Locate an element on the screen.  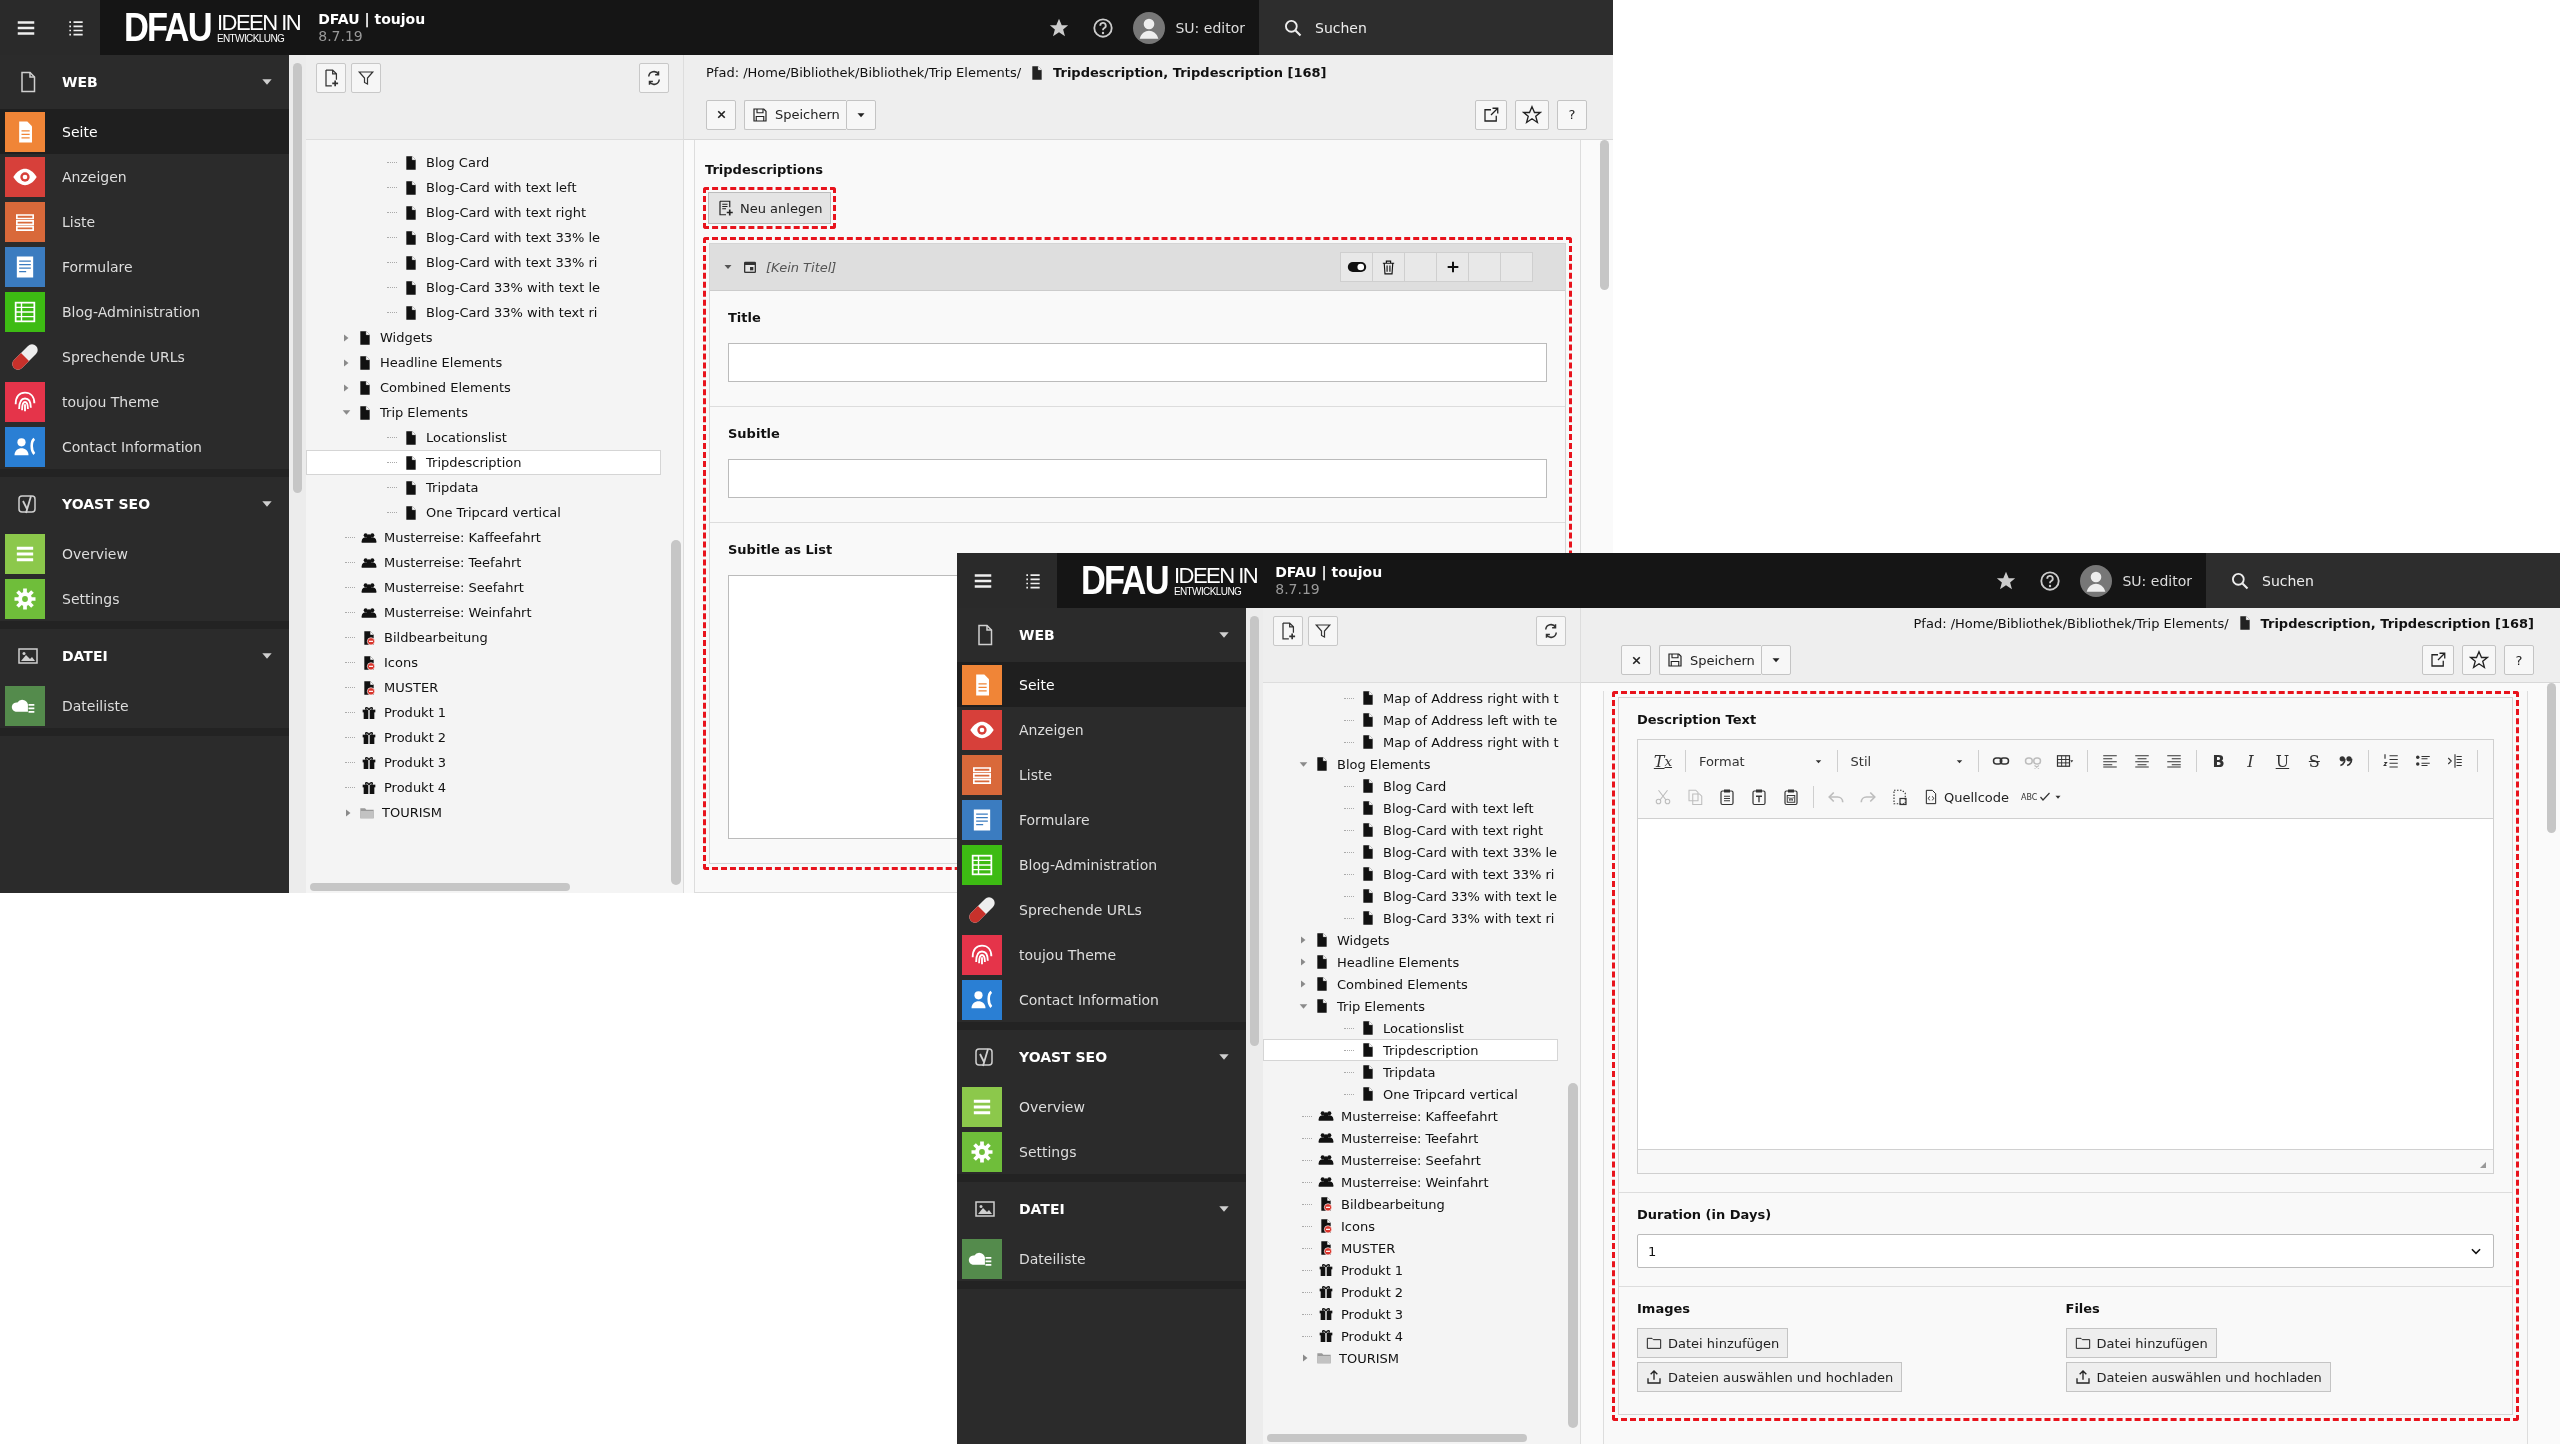
new-record-button: Neu anlegen is located at coordinates (770, 208).